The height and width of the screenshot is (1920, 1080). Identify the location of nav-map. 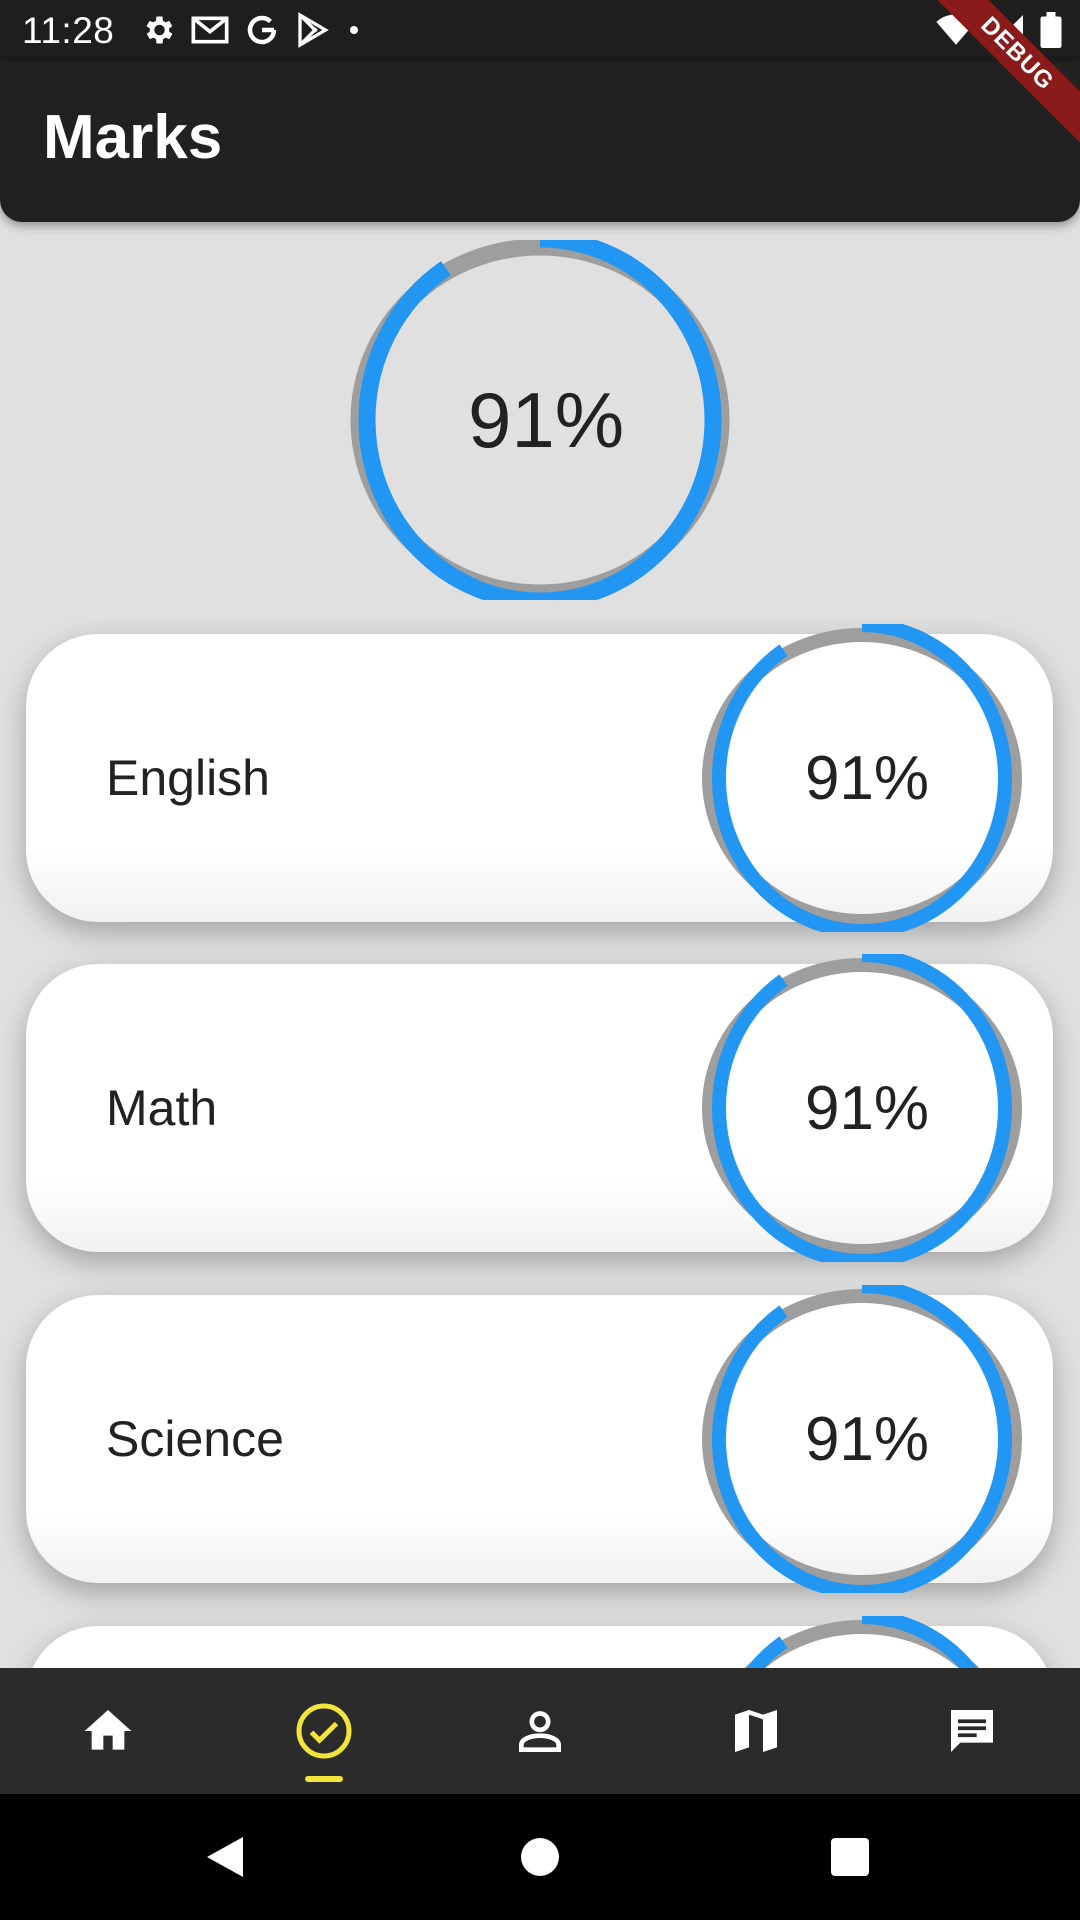
(756, 1731).